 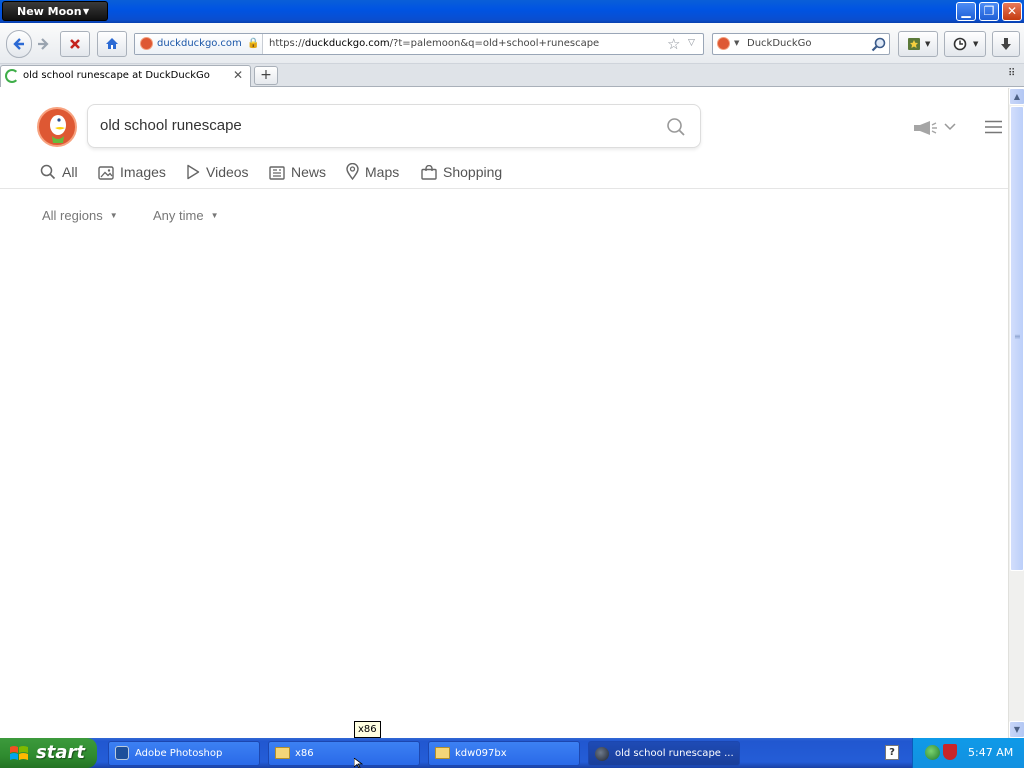 I want to click on app-menu-button: New Moon ▼, so click(x=55, y=11).